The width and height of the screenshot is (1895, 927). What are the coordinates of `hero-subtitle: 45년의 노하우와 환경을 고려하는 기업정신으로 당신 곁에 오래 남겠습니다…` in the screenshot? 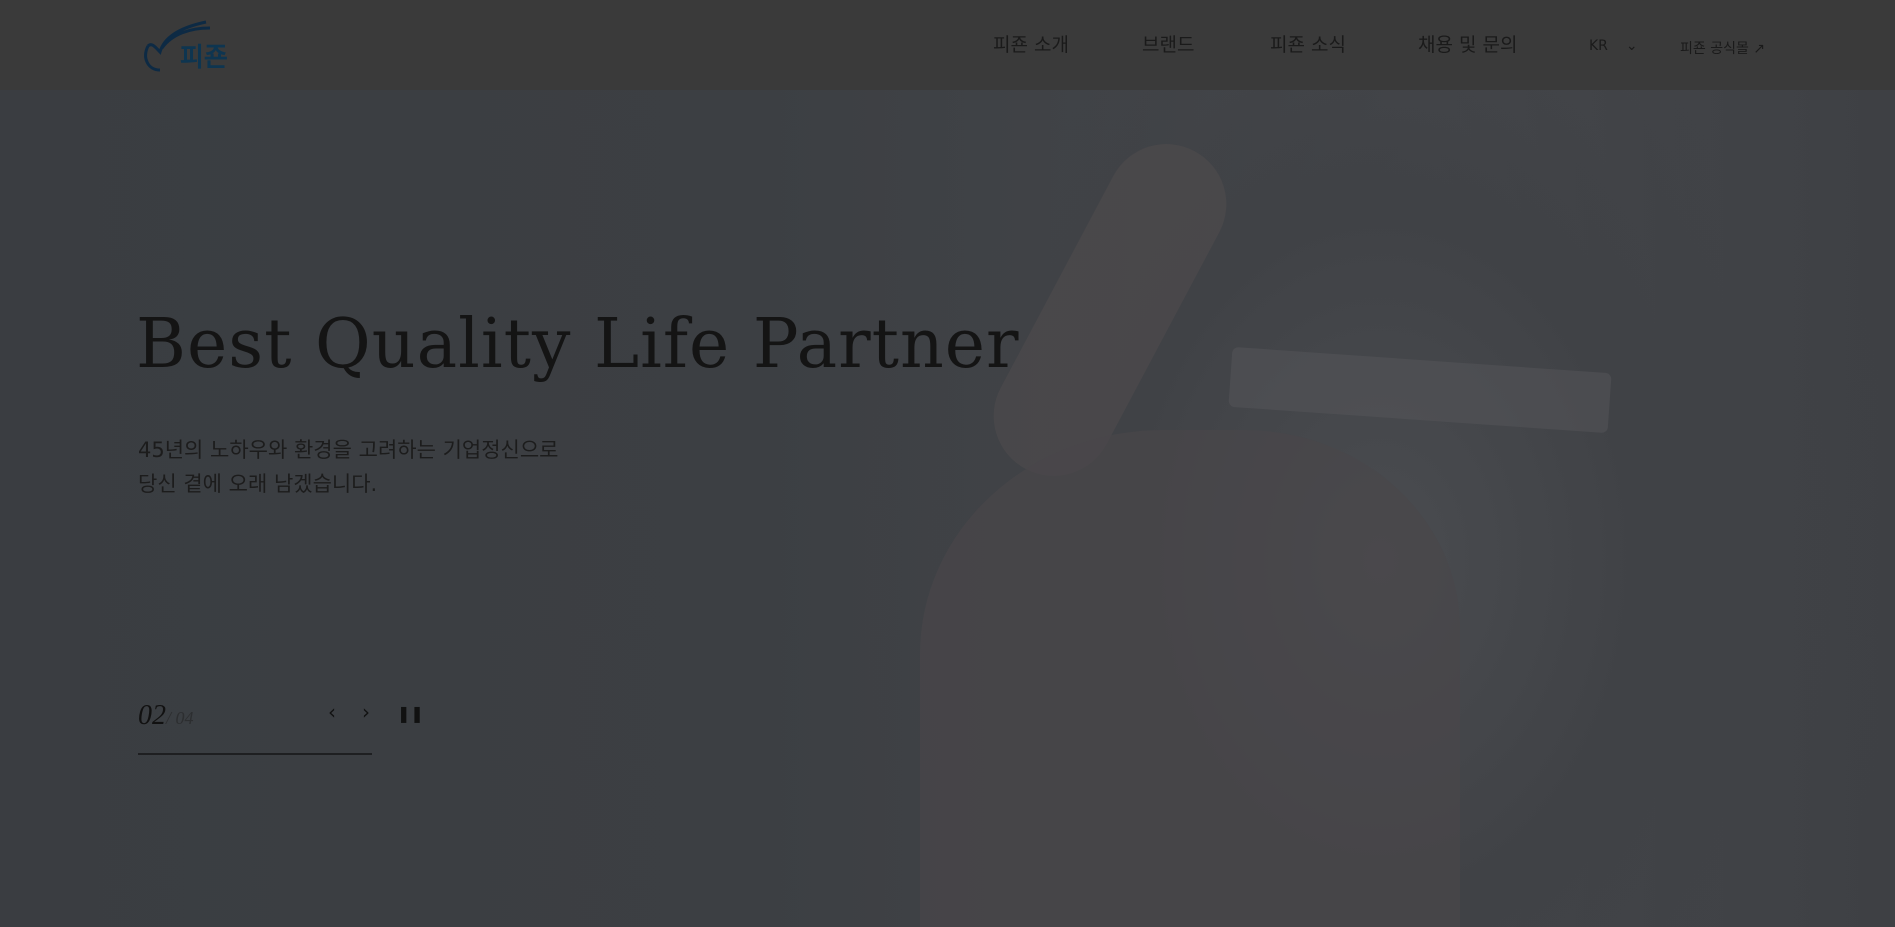 It's located at (348, 467).